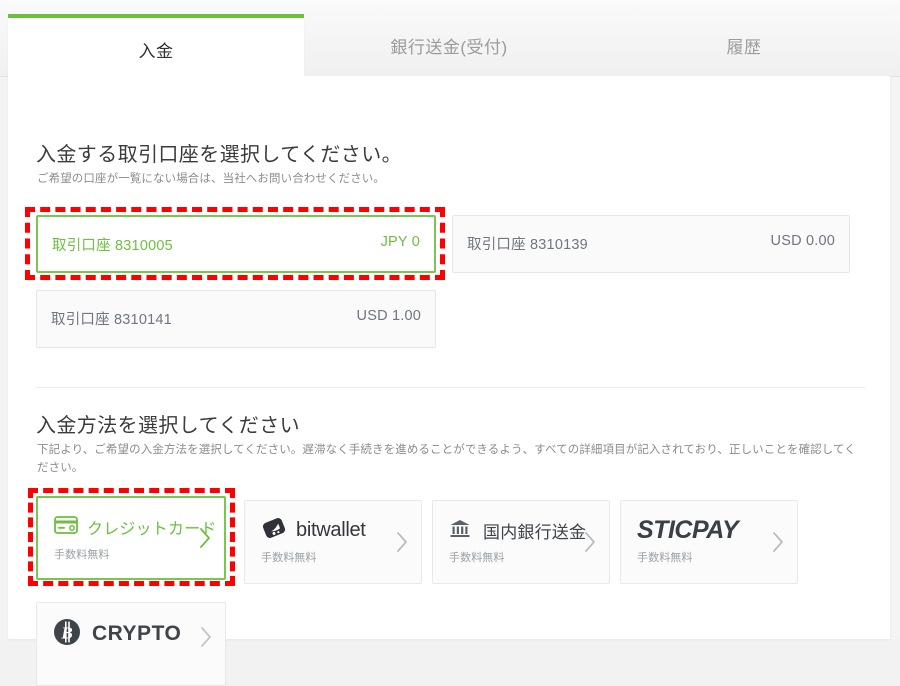 The image size is (900, 686). What do you see at coordinates (388, 316) in the screenshot?
I see `account-balance: USD 1.00` at bounding box center [388, 316].